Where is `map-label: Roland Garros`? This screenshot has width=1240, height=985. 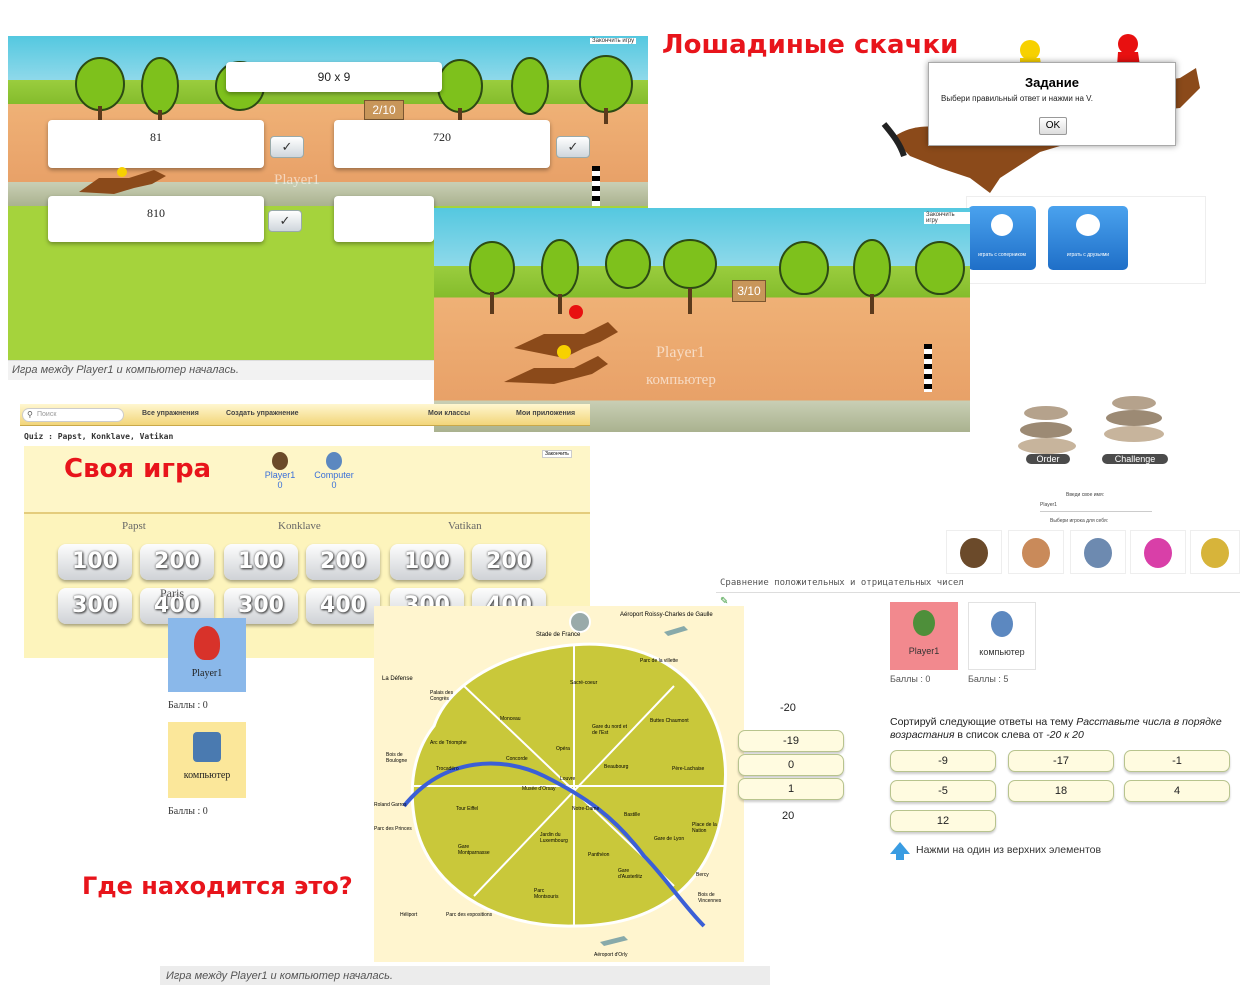
map-label: Roland Garros is located at coordinates (390, 805).